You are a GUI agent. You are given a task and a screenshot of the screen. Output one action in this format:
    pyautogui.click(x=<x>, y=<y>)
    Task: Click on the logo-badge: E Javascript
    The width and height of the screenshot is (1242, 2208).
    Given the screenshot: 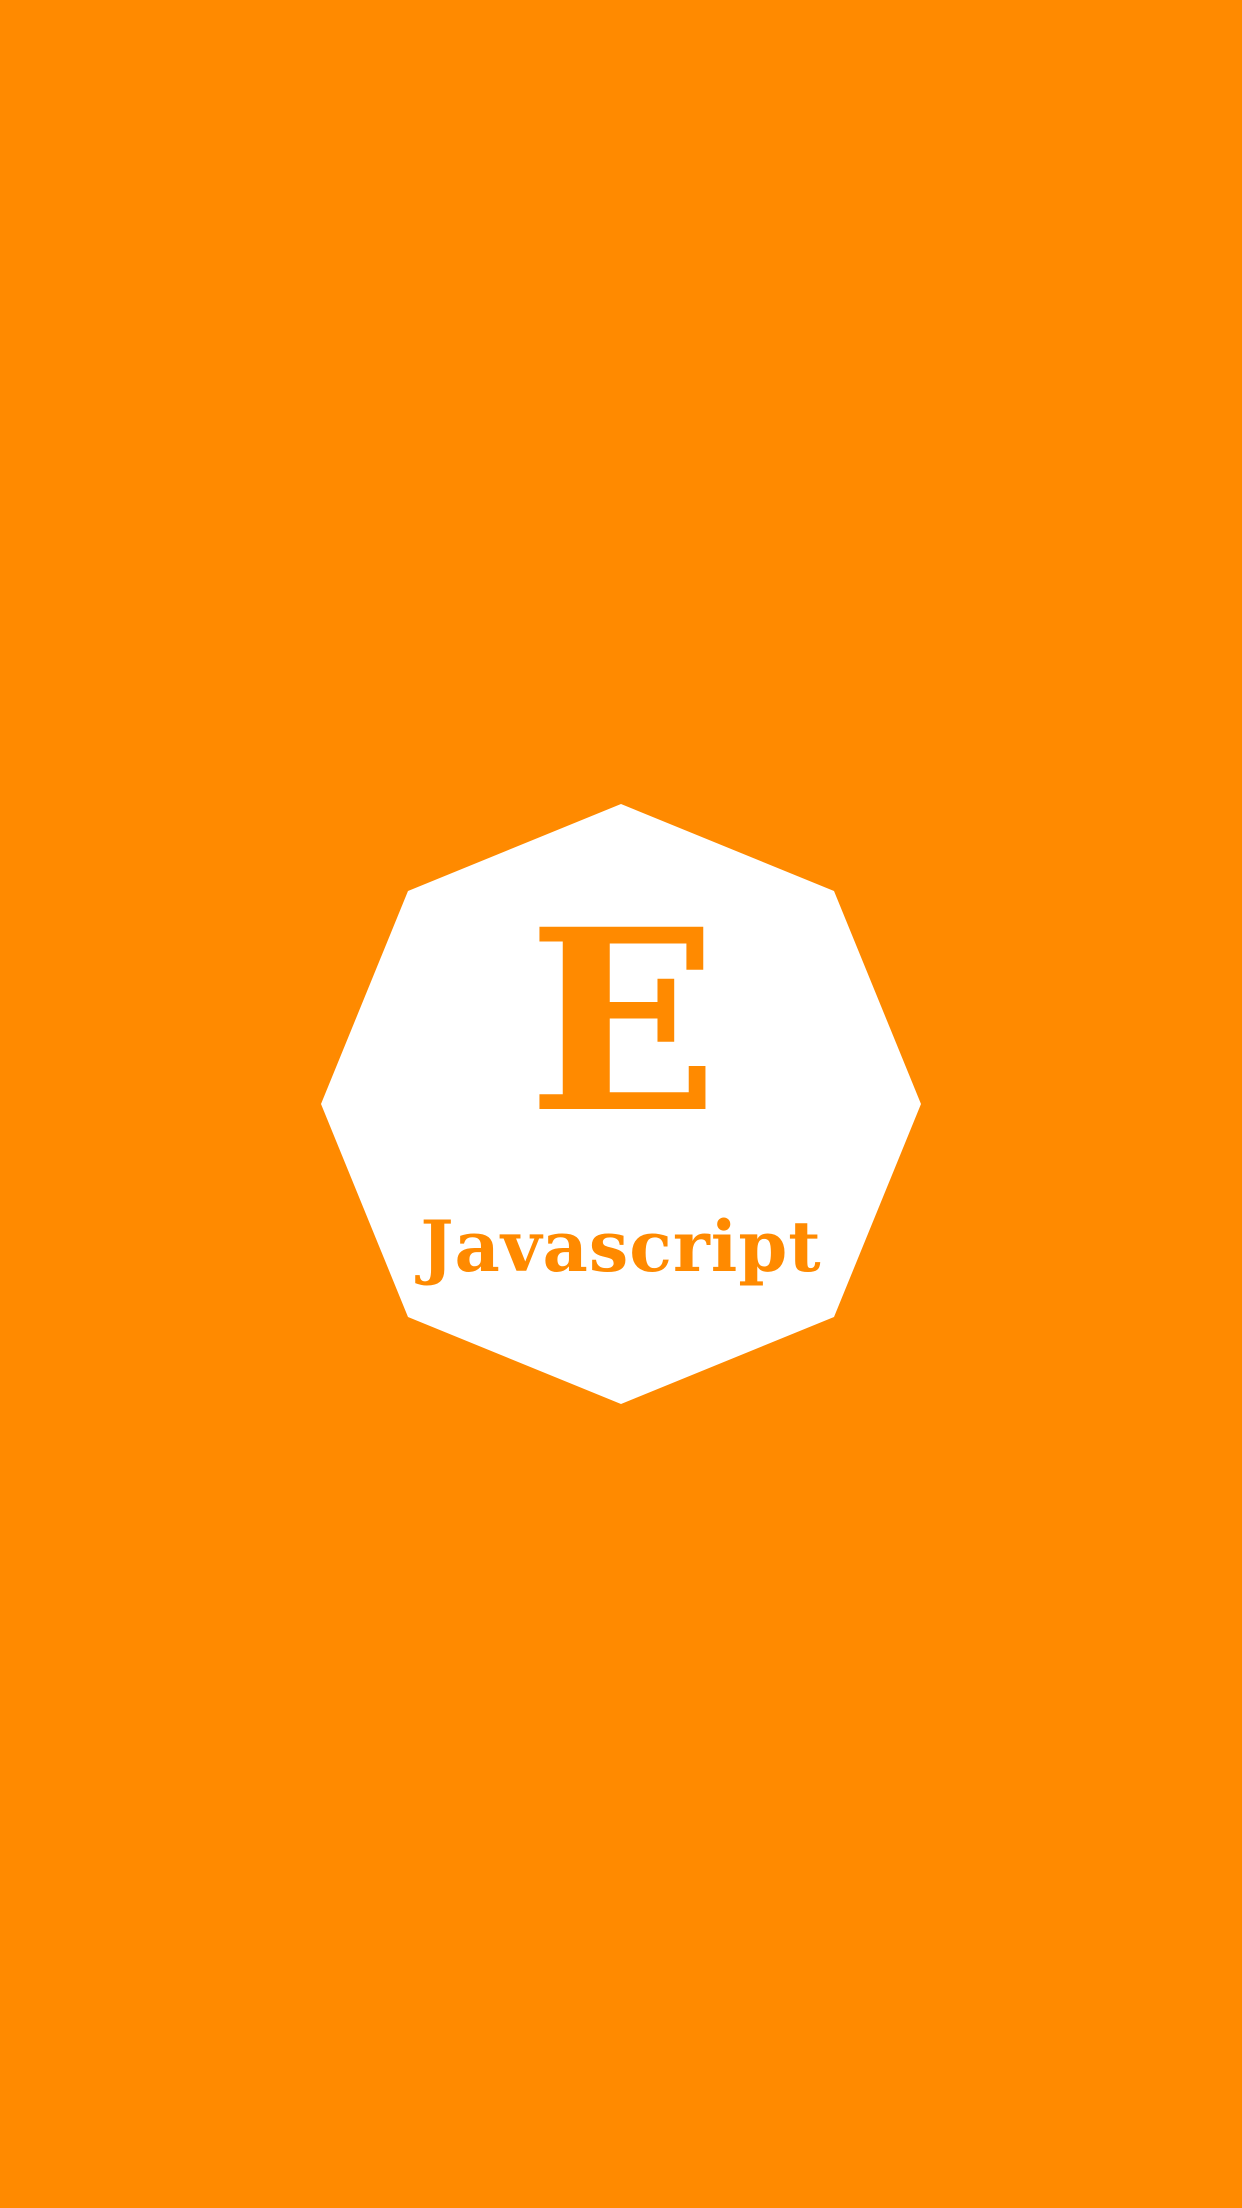 What is the action you would take?
    pyautogui.click(x=621, y=1104)
    